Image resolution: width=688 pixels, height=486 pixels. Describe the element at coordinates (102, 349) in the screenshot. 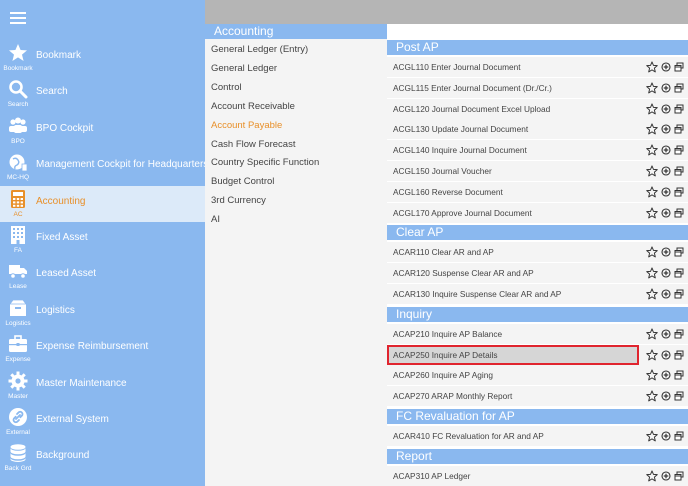

I see `sidebar-item-expense-reimbursement: Expense Expense Reimbursement` at that location.